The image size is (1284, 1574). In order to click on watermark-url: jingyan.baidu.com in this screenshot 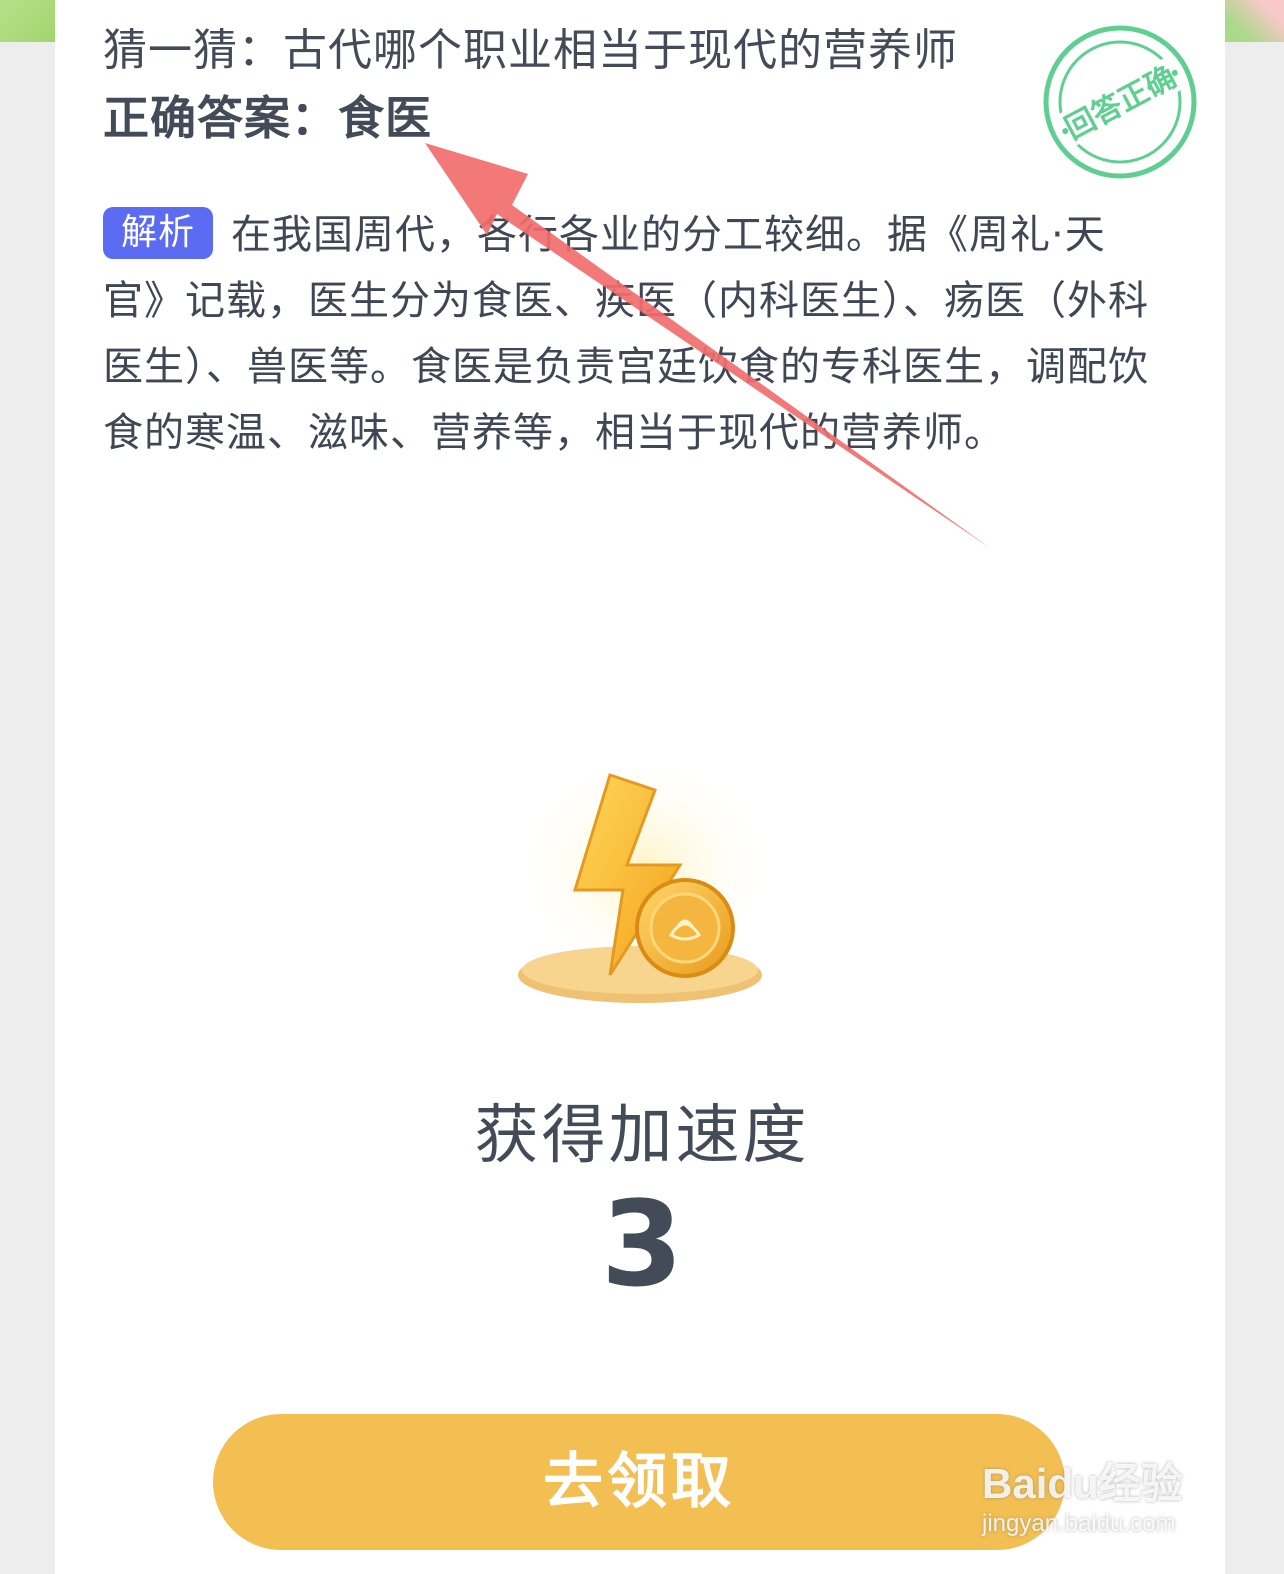, I will do `click(1079, 1523)`.